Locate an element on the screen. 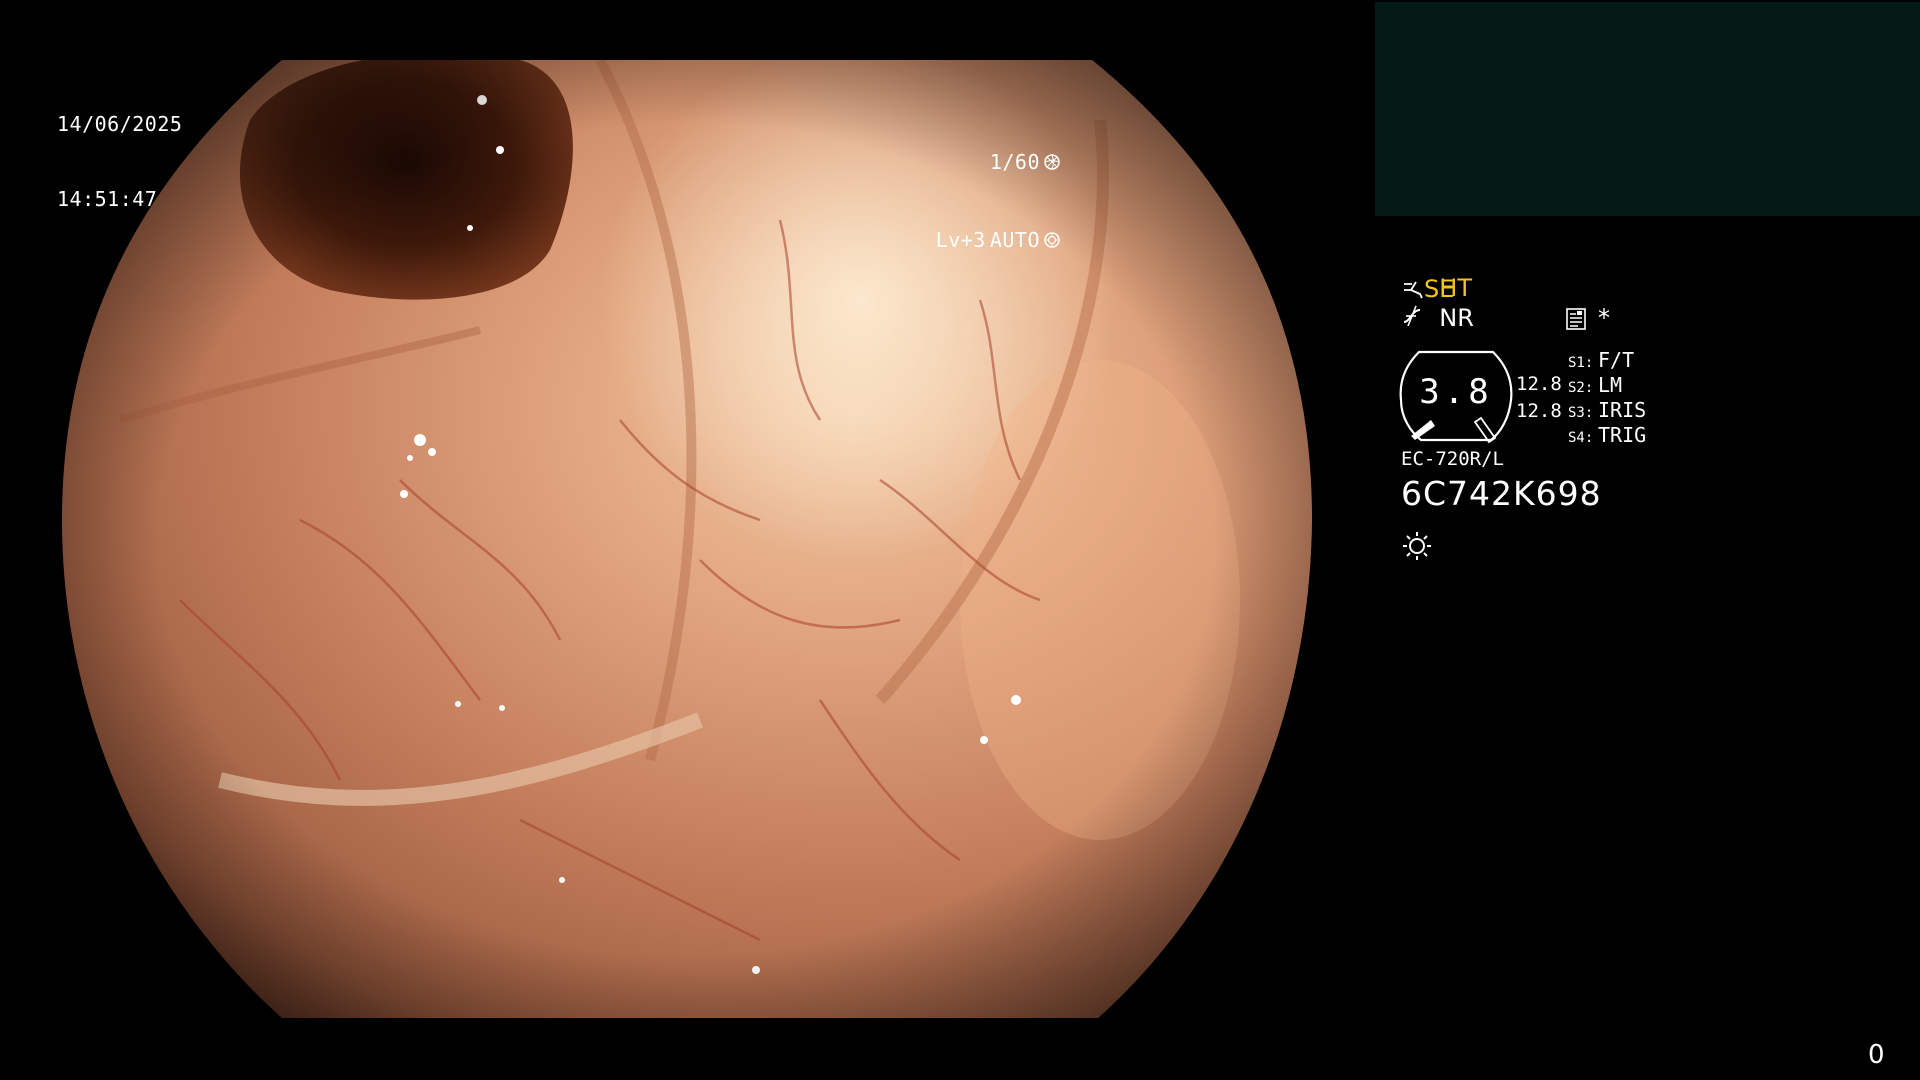 This screenshot has width=1920, height=1080. switch-row: S4: TRIG is located at coordinates (1607, 435).